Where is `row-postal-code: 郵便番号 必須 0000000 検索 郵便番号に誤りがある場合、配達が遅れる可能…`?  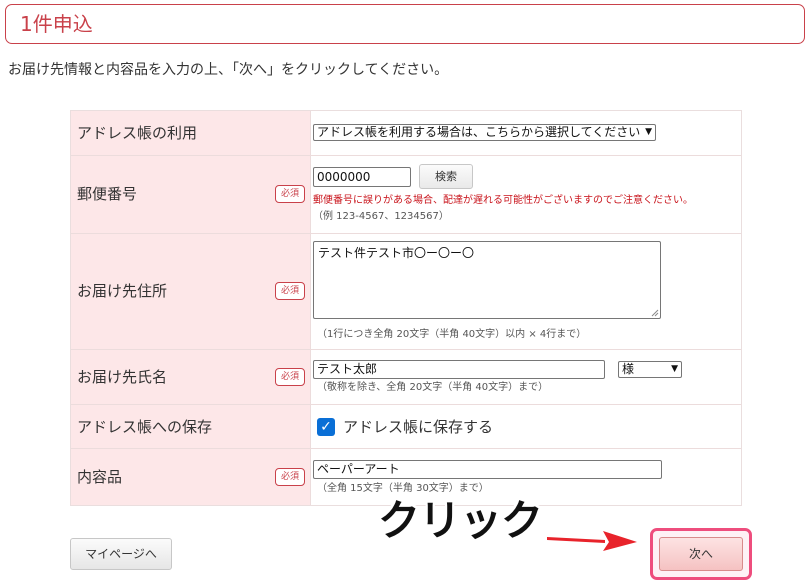
row-postal-code: 郵便番号 必須 0000000 検索 郵便番号に誤りがある場合、配達が遅れる可能… is located at coordinates (406, 195).